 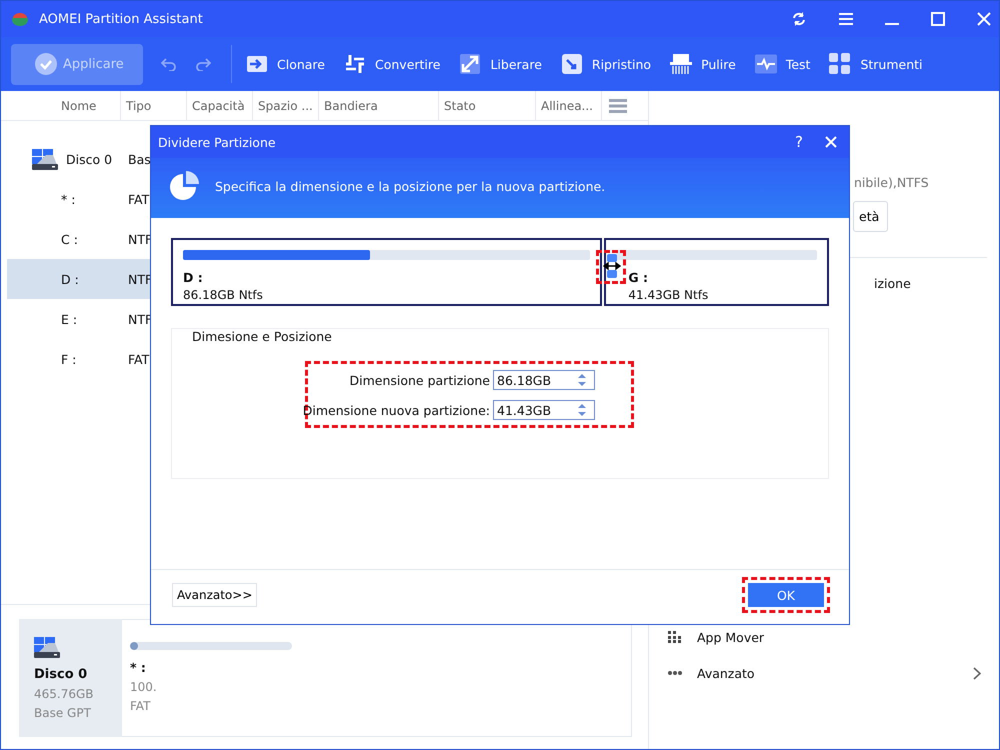 What do you see at coordinates (193, 277) in the screenshot?
I see `partition-letter: D :` at bounding box center [193, 277].